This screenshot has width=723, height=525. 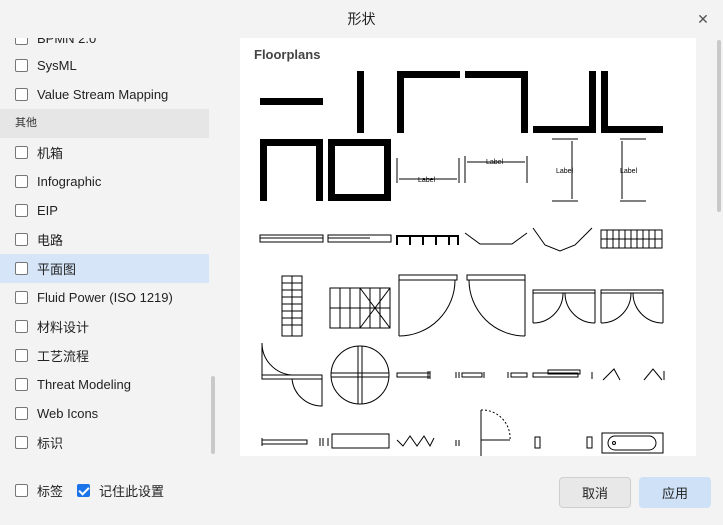 I want to click on preview-scrollbar, so click(x=719, y=126).